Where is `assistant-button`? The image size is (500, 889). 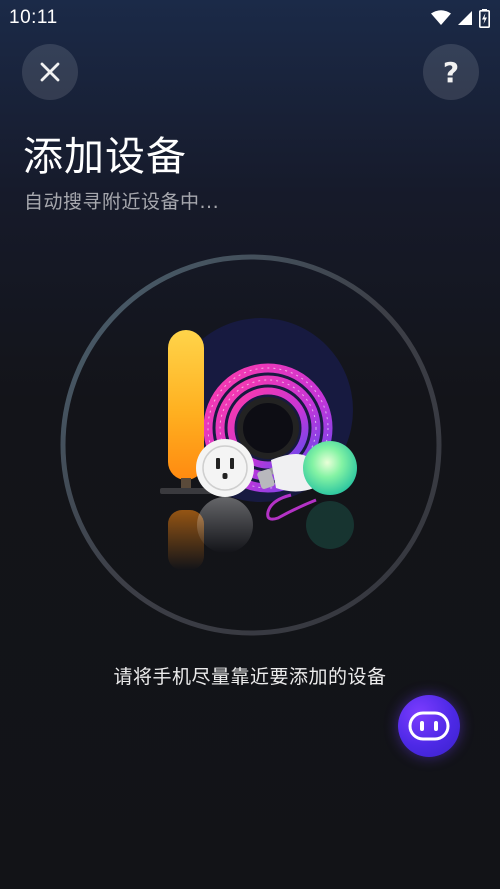
assistant-button is located at coordinates (429, 726).